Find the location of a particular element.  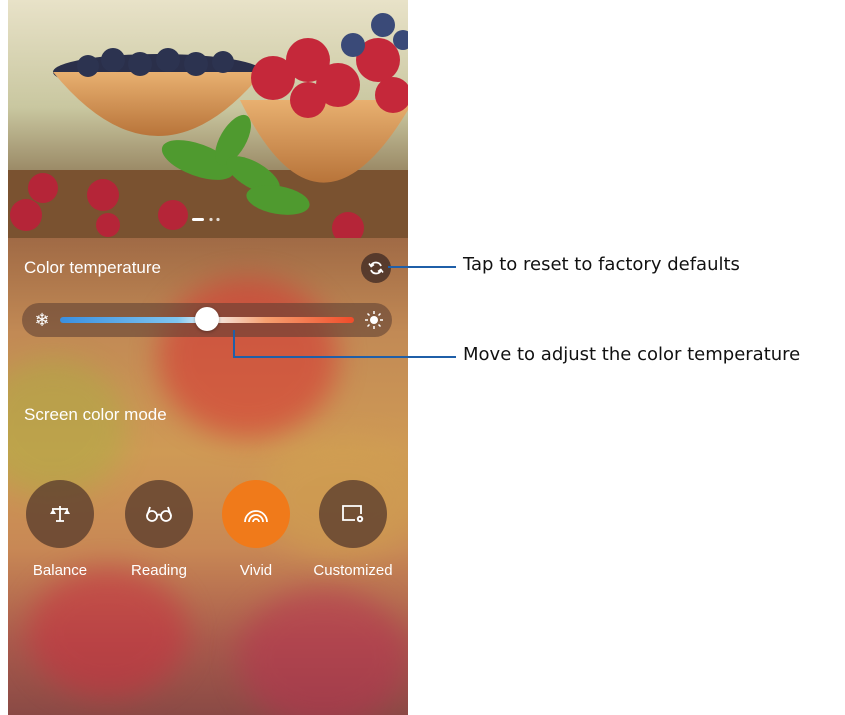

screen-color-mode-label: Screen color mode is located at coordinates (95, 414).